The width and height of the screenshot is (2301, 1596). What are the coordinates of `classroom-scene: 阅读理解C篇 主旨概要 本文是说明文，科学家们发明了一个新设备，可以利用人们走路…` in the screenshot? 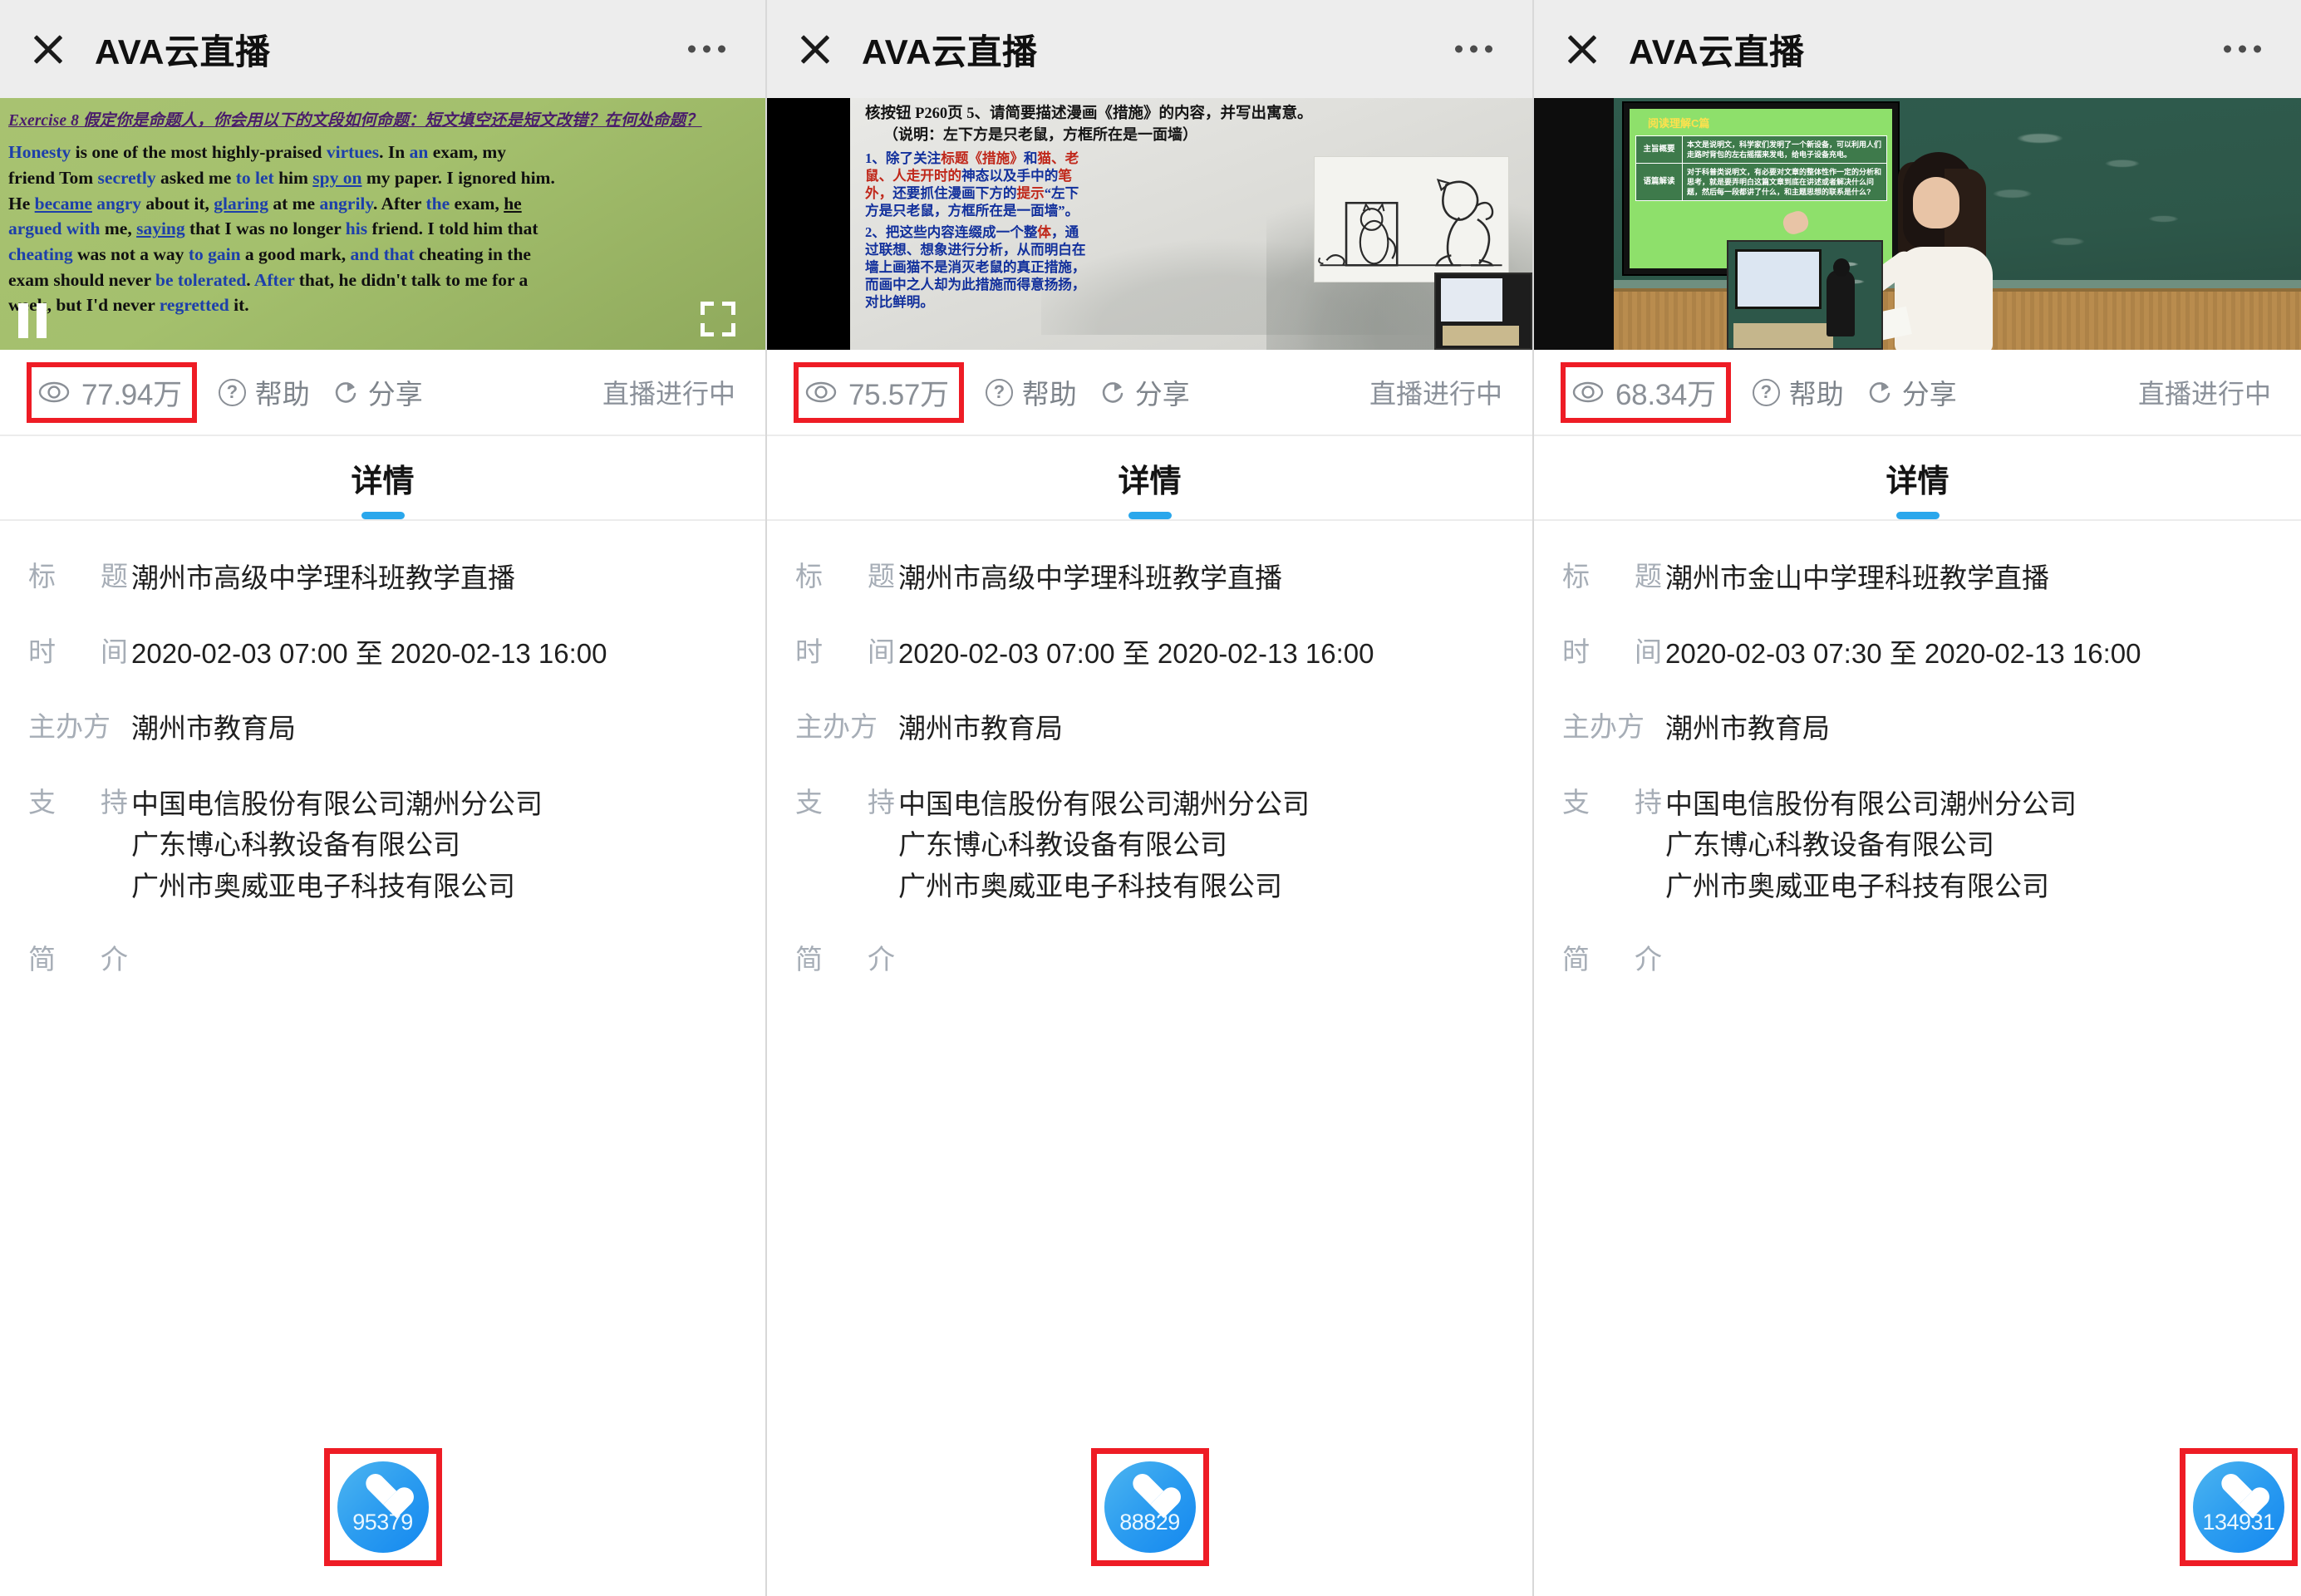 It's located at (1917, 224).